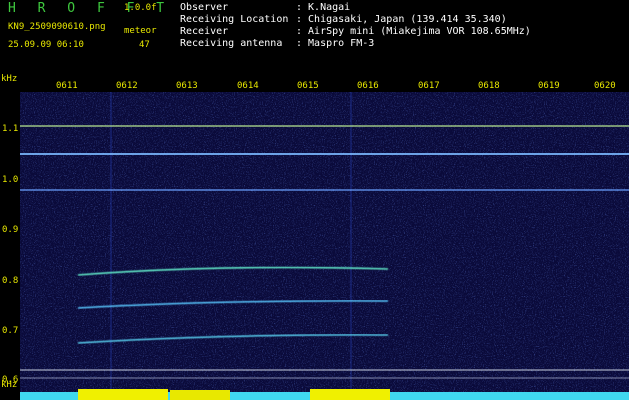 This screenshot has width=629, height=400. What do you see at coordinates (10, 180) in the screenshot?
I see `freq-tick: 1.0` at bounding box center [10, 180].